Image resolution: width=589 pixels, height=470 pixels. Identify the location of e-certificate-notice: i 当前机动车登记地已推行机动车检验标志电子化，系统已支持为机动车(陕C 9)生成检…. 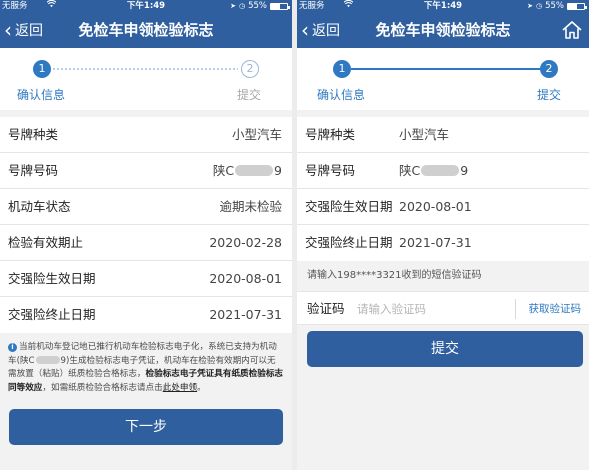
(146, 364).